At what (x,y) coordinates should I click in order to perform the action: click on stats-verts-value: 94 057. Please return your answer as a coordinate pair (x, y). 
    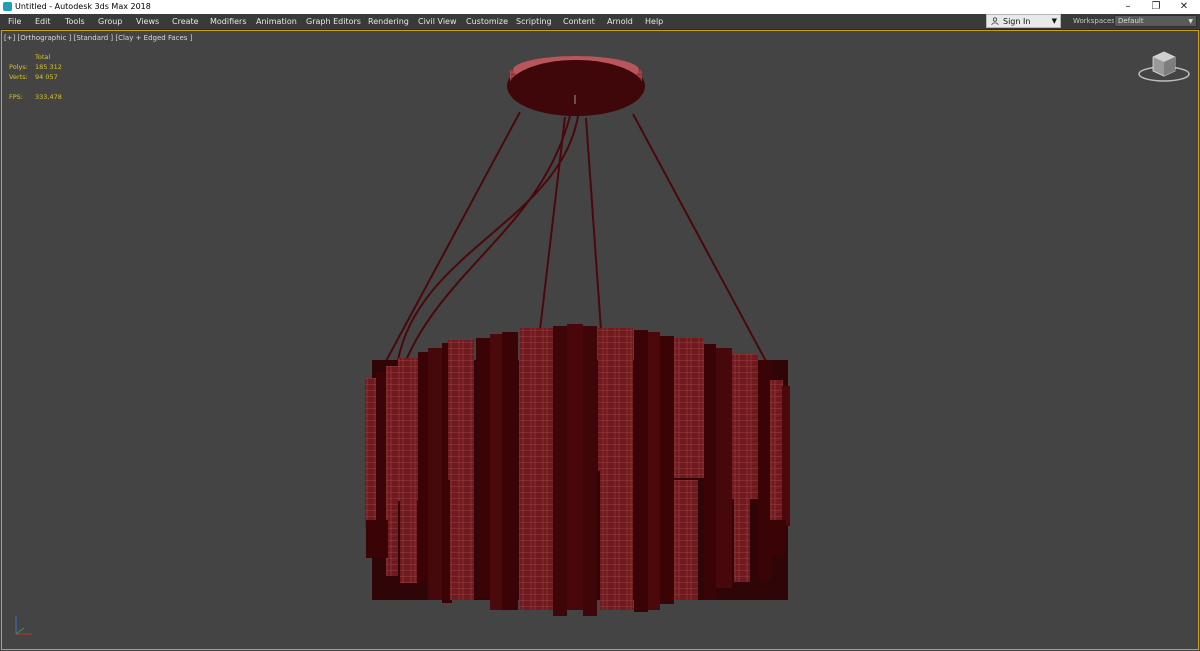
    Looking at the image, I should click on (46, 77).